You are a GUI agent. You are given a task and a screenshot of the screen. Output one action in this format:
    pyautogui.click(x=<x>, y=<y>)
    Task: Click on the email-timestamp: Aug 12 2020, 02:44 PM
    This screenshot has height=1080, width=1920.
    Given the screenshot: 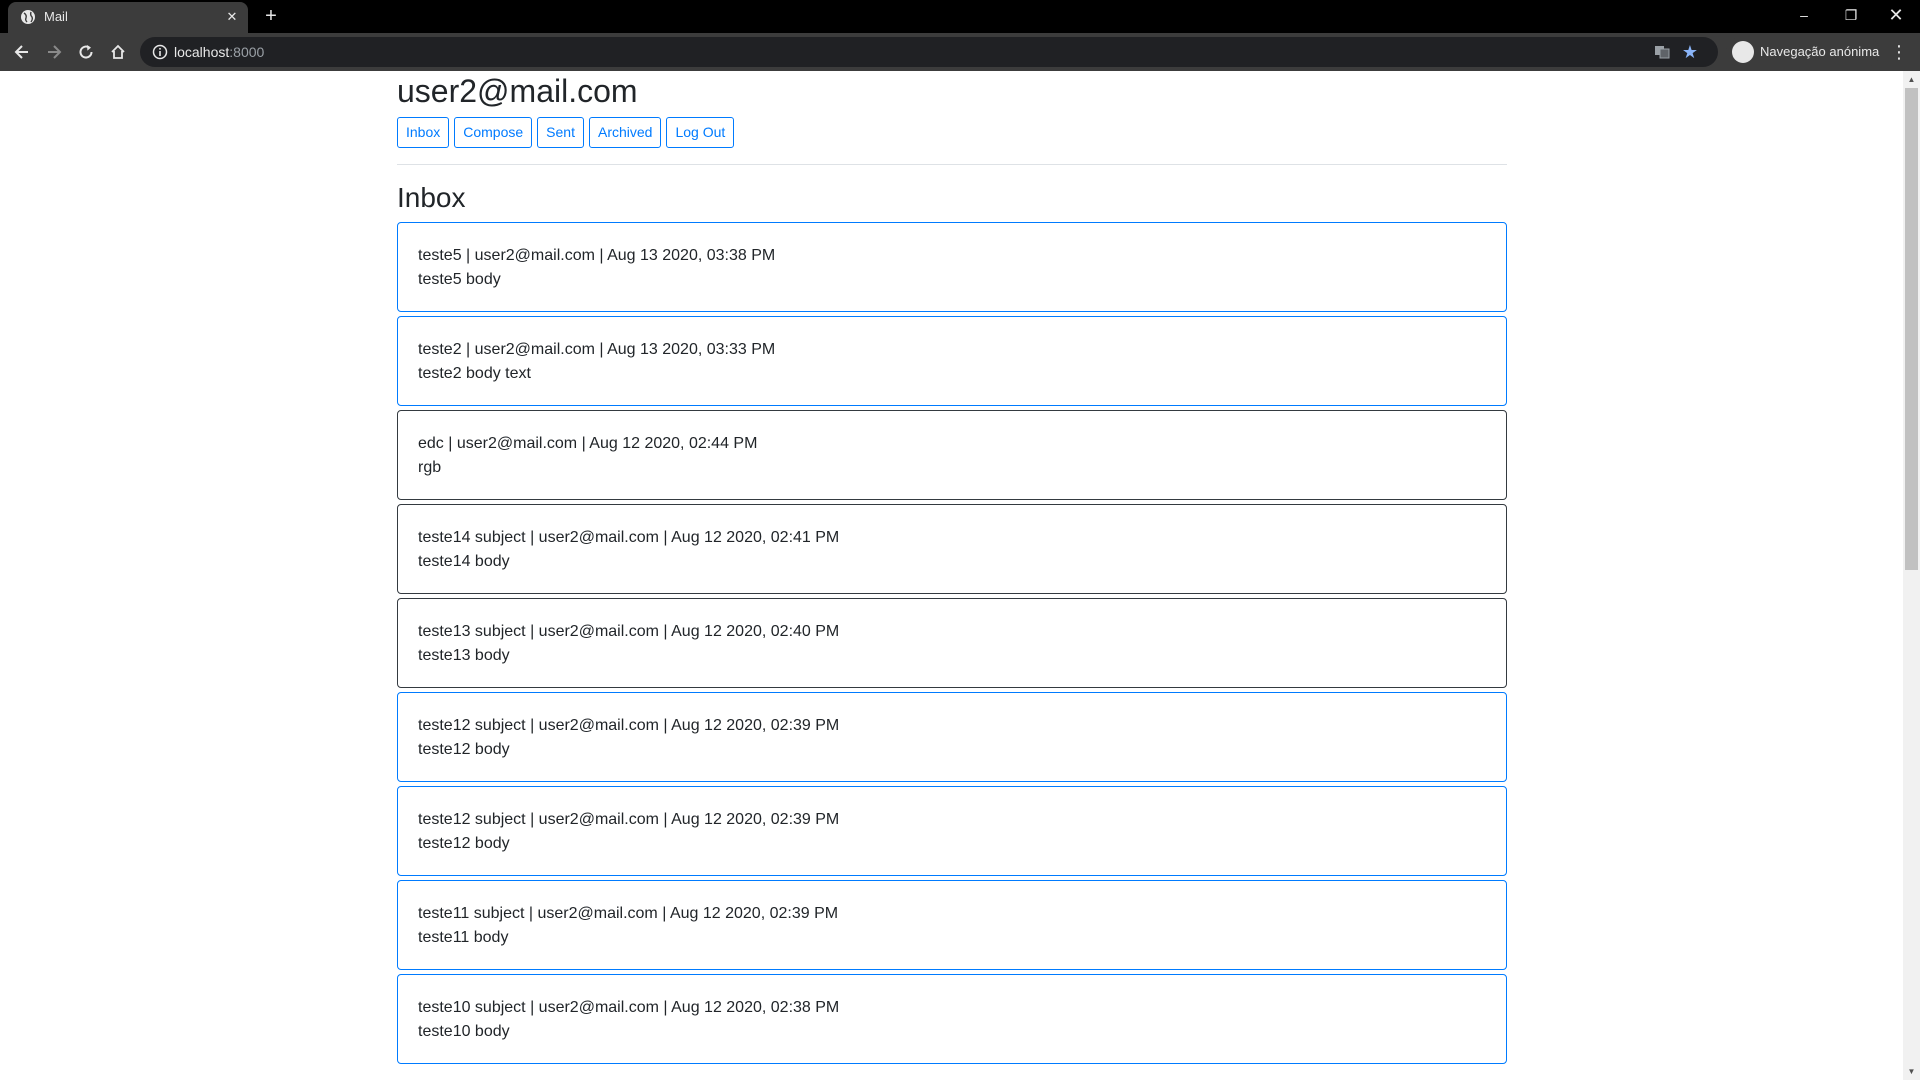 What is the action you would take?
    pyautogui.click(x=673, y=443)
    